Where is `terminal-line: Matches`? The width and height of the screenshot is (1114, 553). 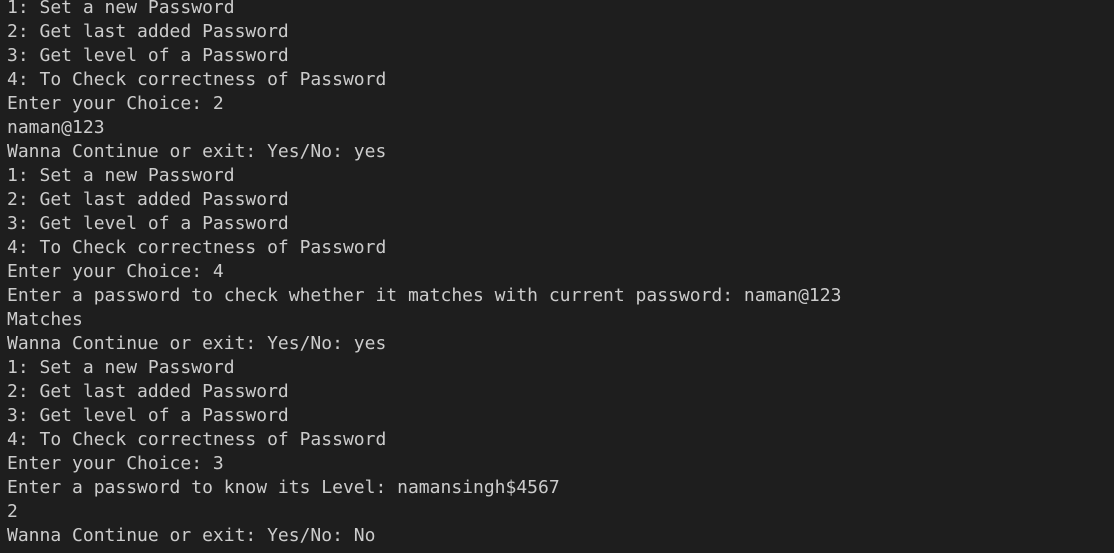 terminal-line: Matches is located at coordinates (45, 319).